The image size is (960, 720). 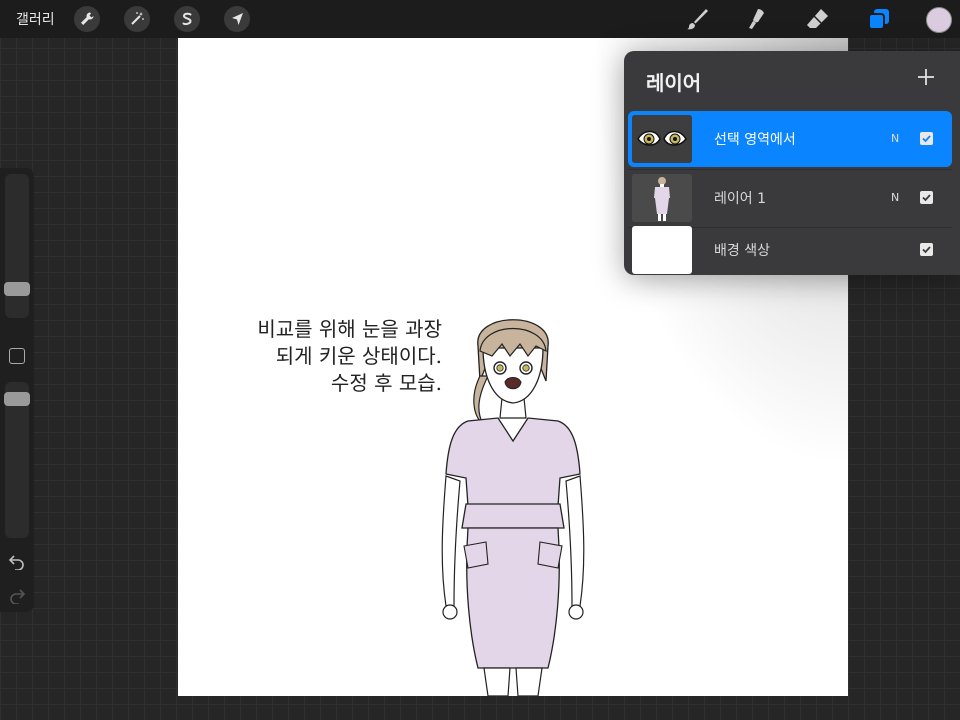 I want to click on wrench-icon, so click(x=87, y=18).